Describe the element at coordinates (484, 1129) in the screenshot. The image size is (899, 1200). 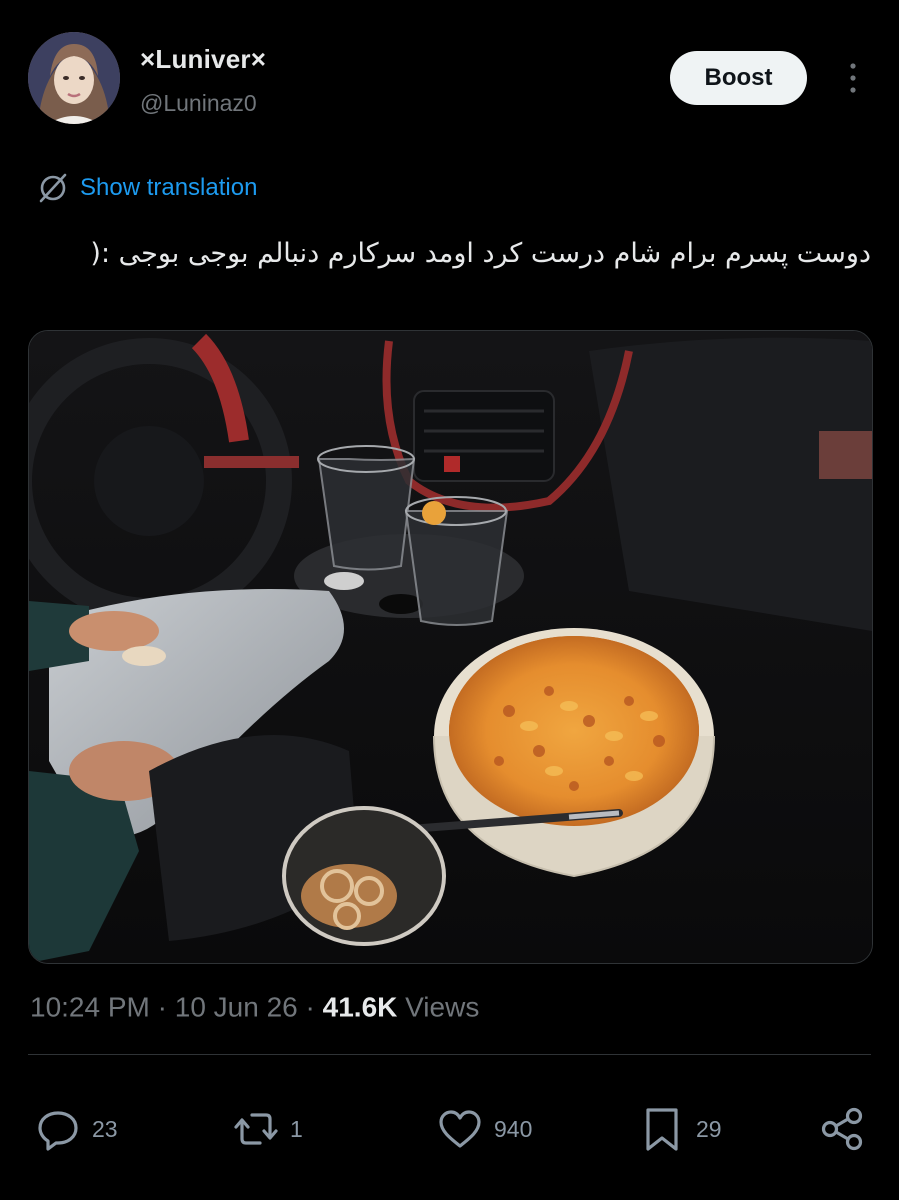
I see `like-button: 940` at that location.